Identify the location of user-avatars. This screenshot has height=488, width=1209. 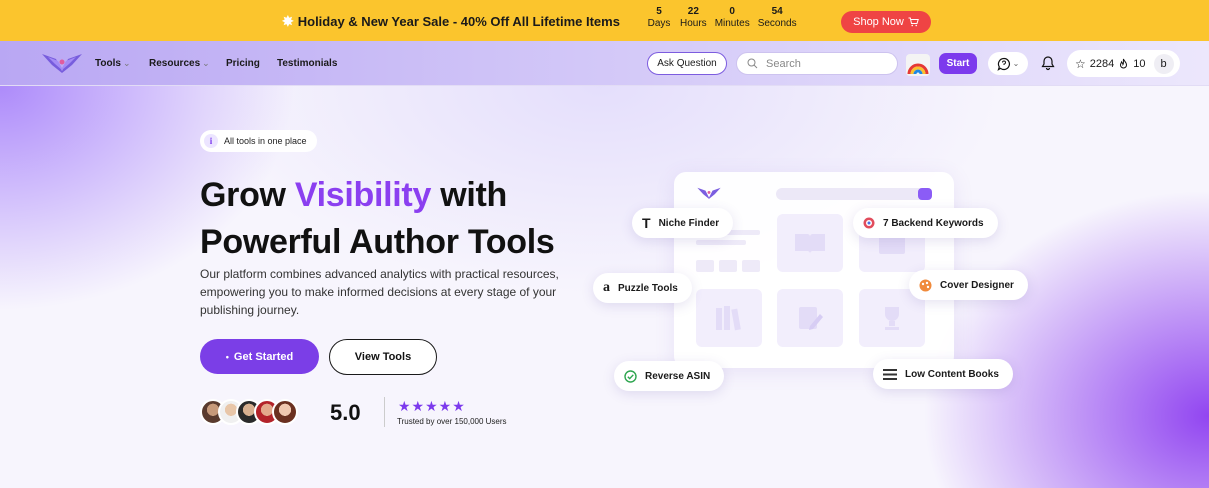
(249, 412).